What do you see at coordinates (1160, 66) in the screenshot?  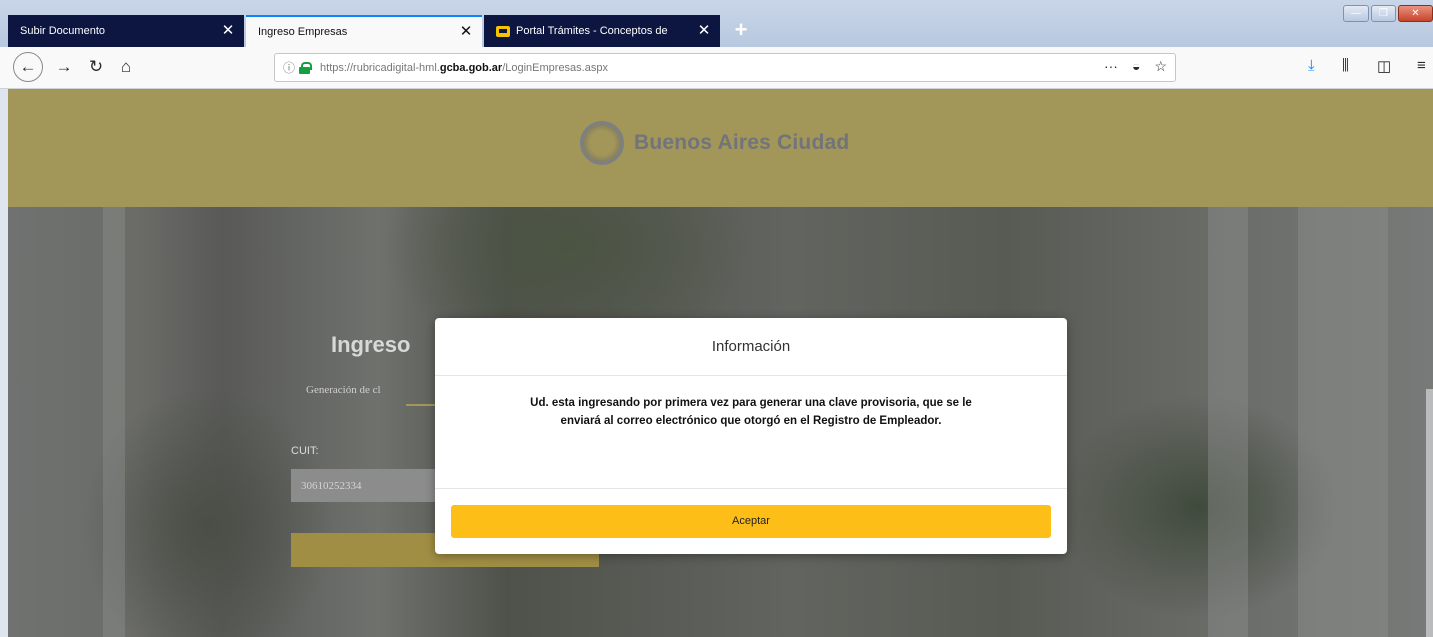 I see `star-icon: ☆` at bounding box center [1160, 66].